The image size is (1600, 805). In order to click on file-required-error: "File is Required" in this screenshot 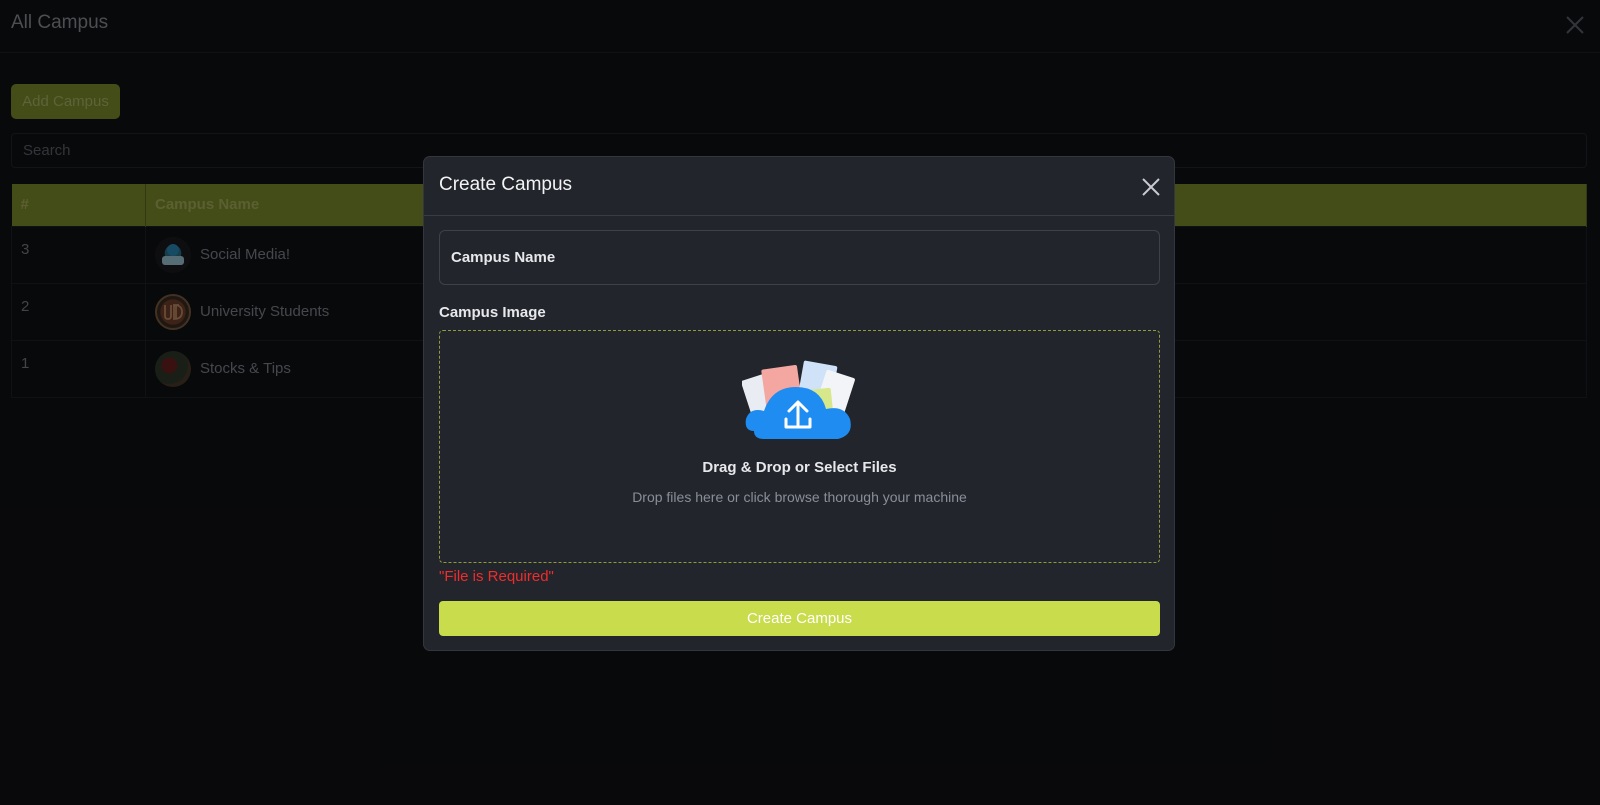, I will do `click(496, 576)`.